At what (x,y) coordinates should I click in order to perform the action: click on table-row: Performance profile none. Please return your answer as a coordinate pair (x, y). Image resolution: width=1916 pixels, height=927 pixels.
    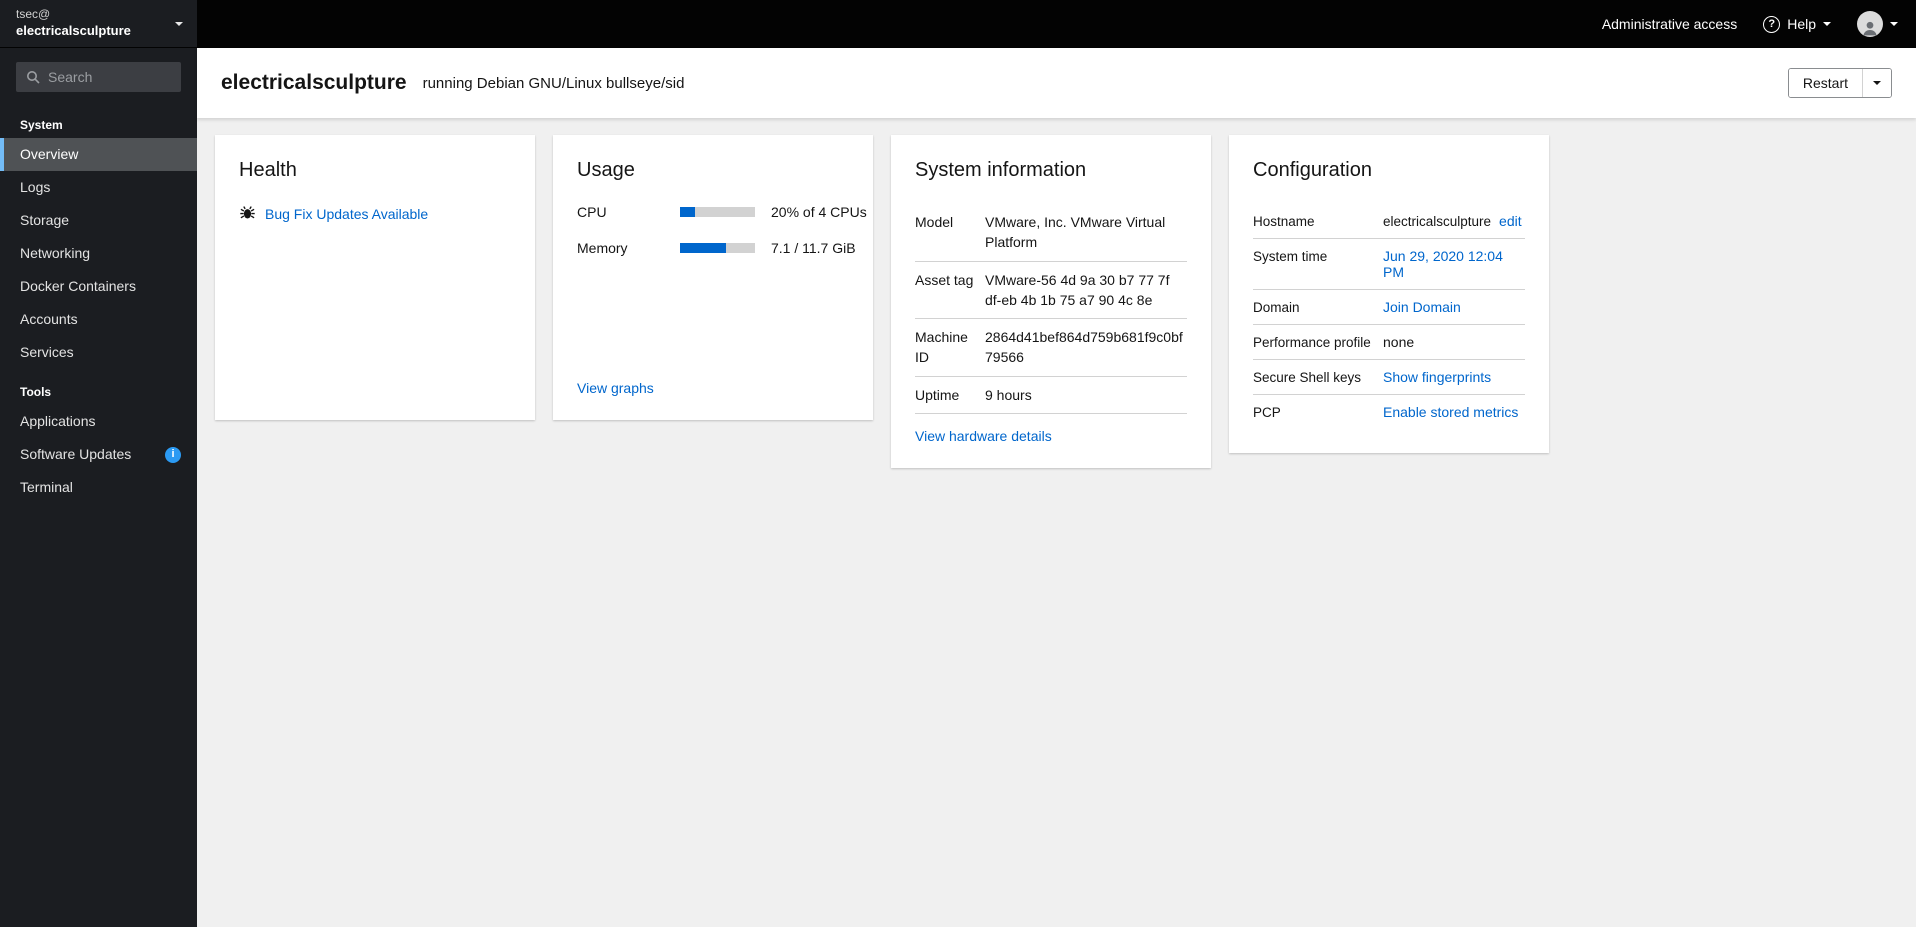
    Looking at the image, I should click on (1389, 342).